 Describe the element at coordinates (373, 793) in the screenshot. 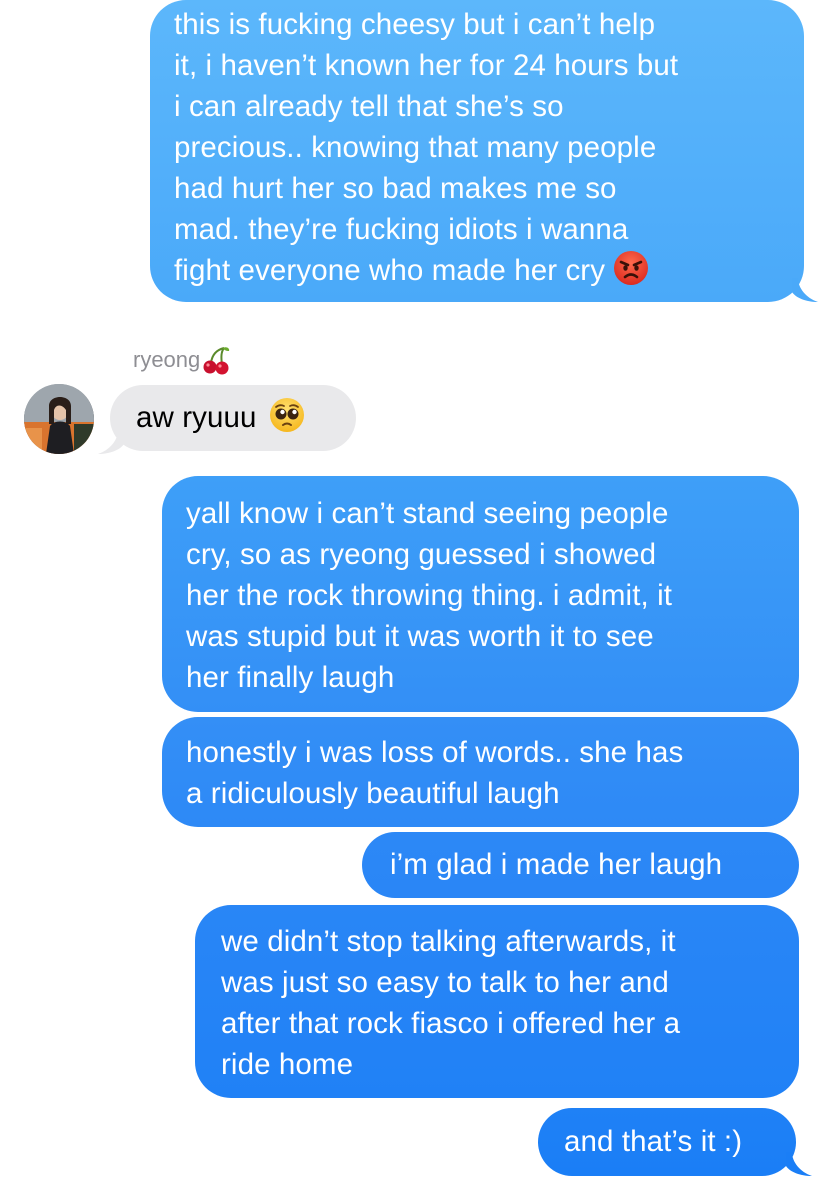

I see `message-line: a ridiculously beautiful laugh` at that location.